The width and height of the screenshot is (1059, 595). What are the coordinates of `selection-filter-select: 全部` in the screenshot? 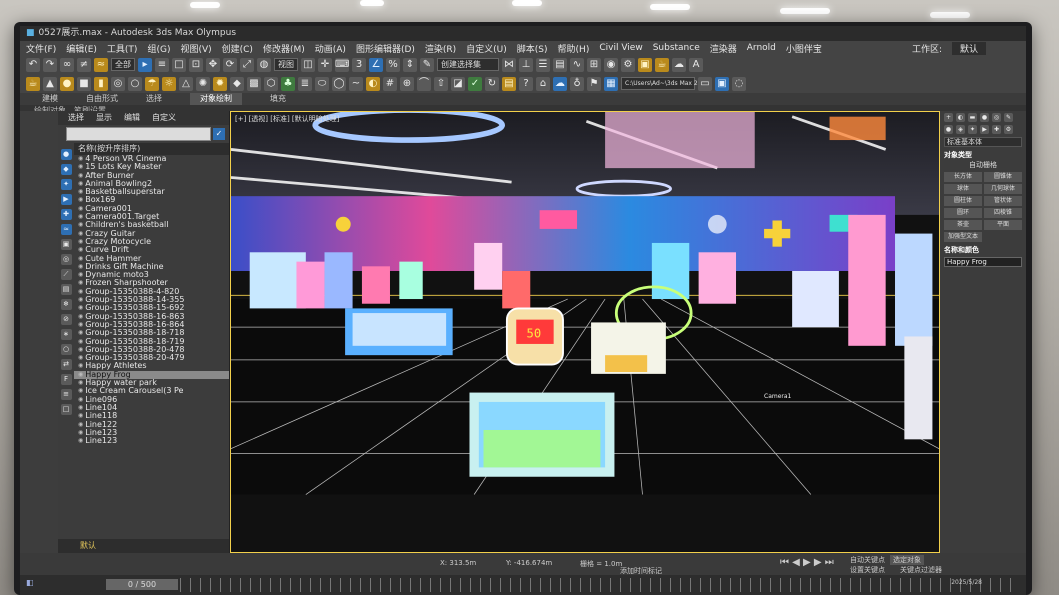 It's located at (123, 64).